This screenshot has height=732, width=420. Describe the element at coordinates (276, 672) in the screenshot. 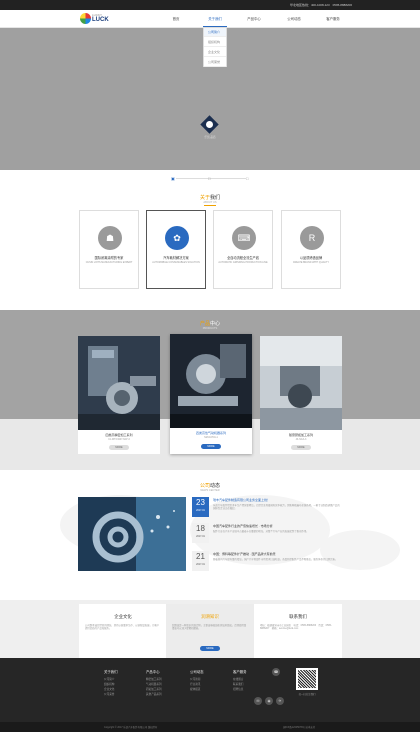

I see `phone-icon: ☎` at that location.